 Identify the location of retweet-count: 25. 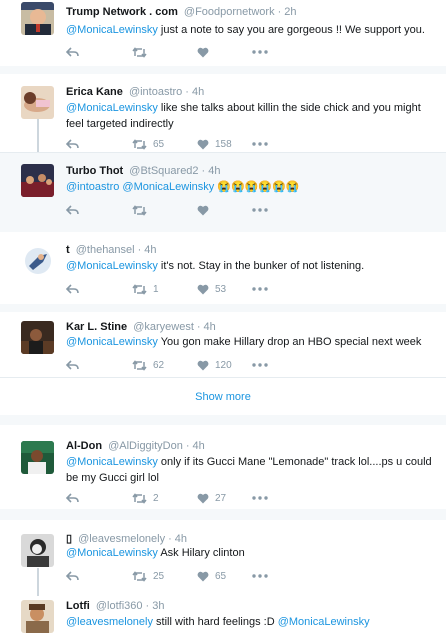
(159, 576).